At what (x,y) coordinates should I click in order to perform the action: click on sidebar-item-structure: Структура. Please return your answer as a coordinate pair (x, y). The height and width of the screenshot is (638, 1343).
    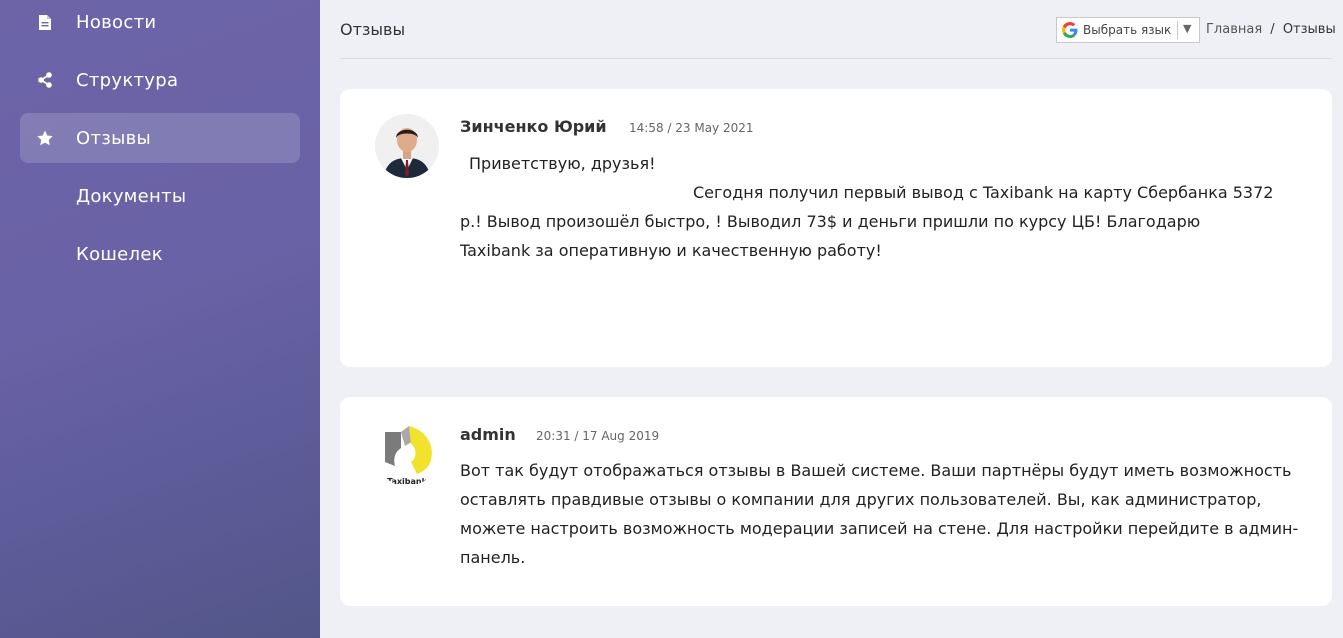
    Looking at the image, I should click on (160, 80).